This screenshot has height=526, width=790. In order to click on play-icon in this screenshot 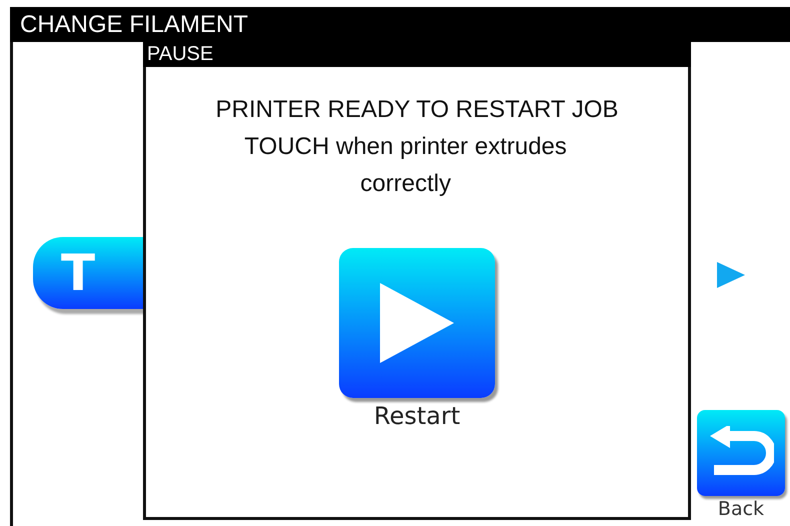, I will do `click(417, 323)`.